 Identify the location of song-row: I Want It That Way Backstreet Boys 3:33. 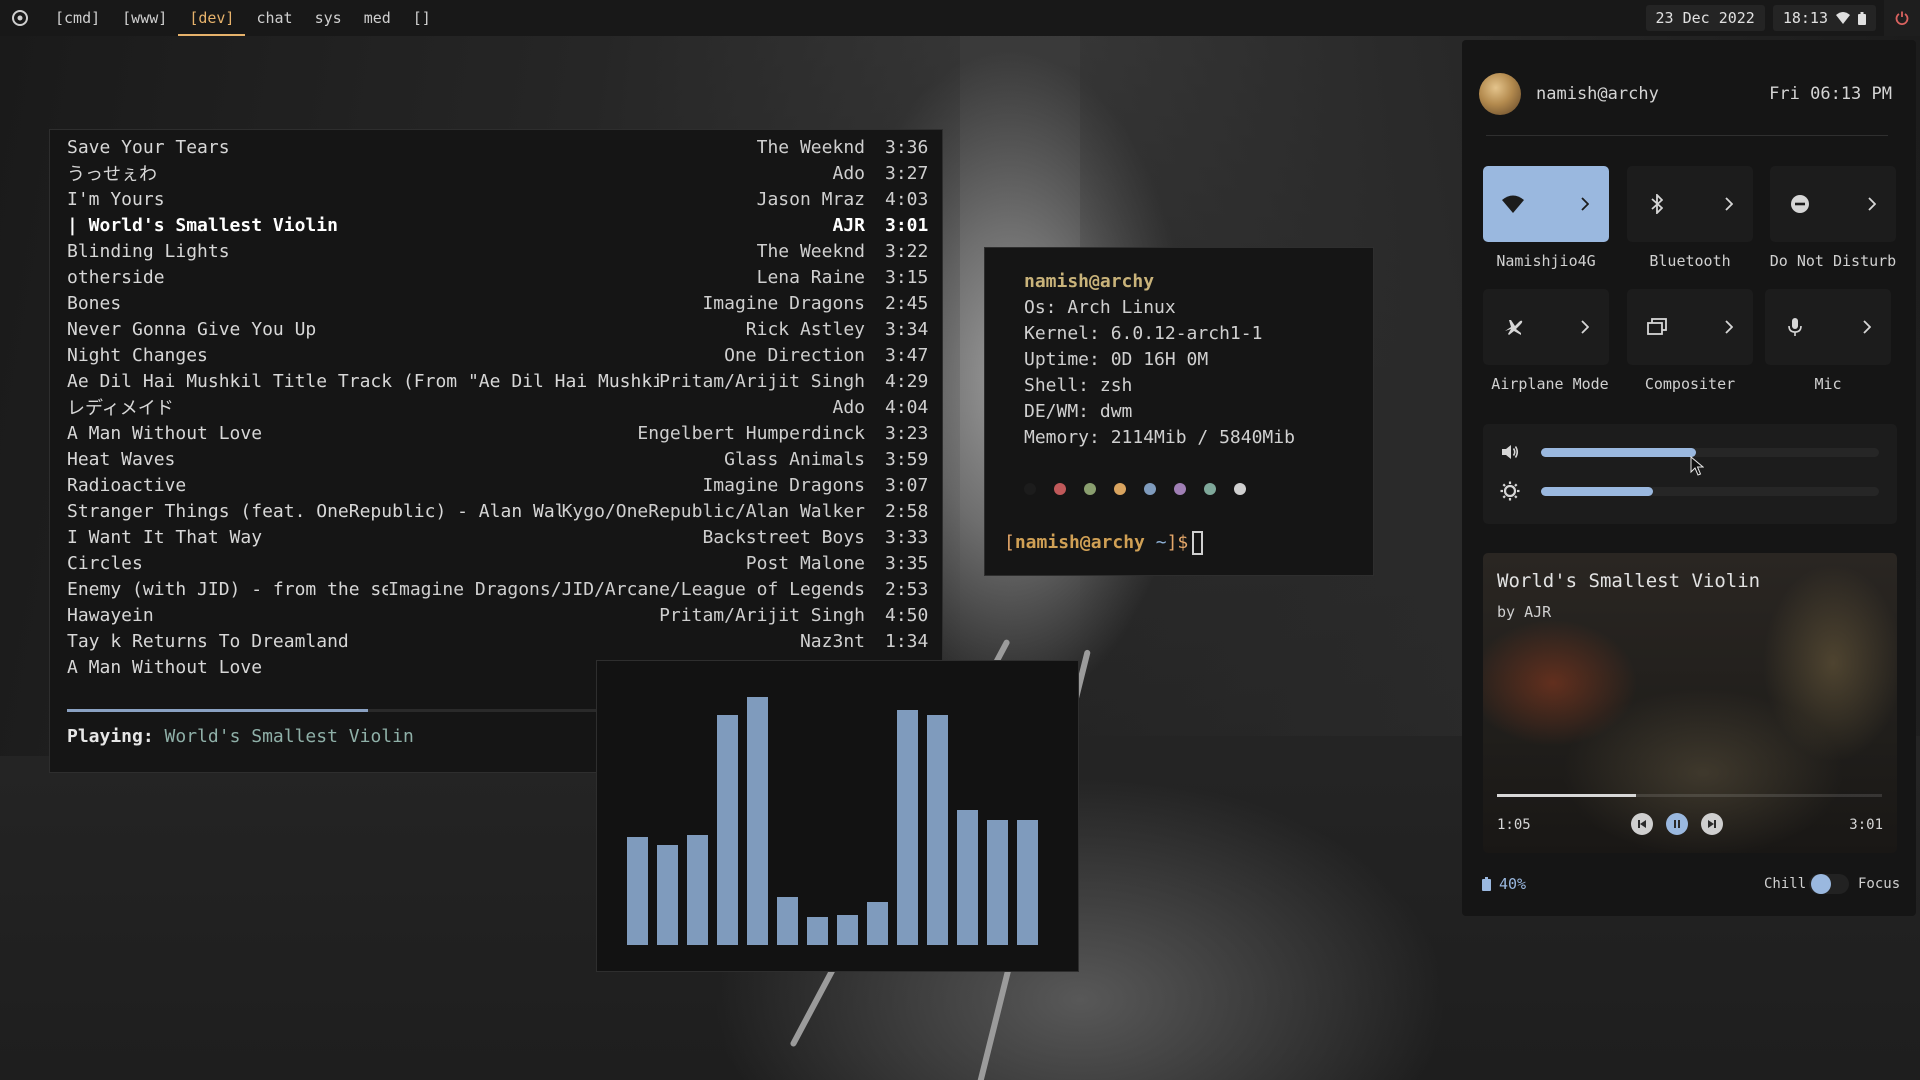
(497, 537).